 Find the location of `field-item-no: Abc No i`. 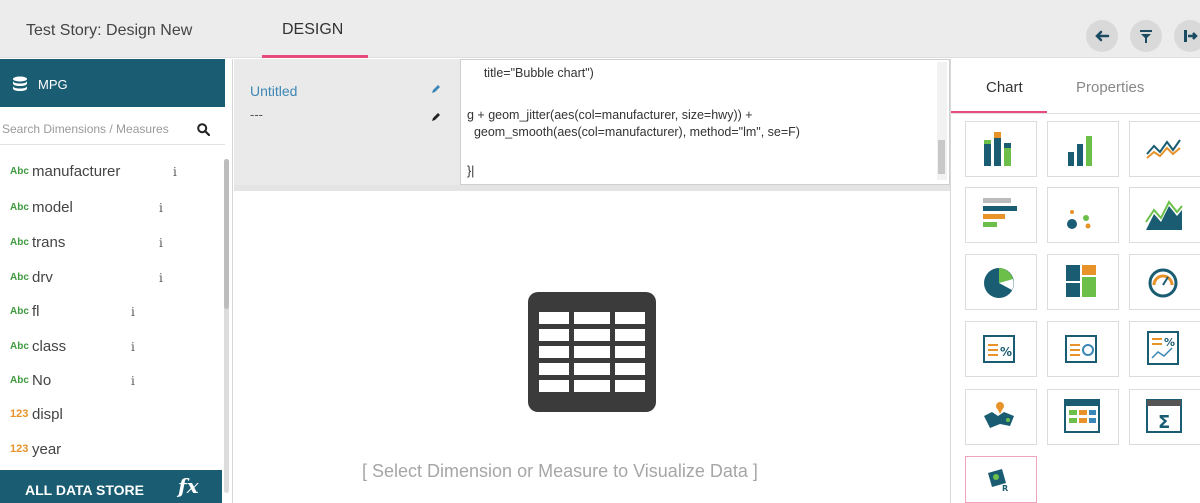

field-item-no: Abc No i is located at coordinates (110, 382).